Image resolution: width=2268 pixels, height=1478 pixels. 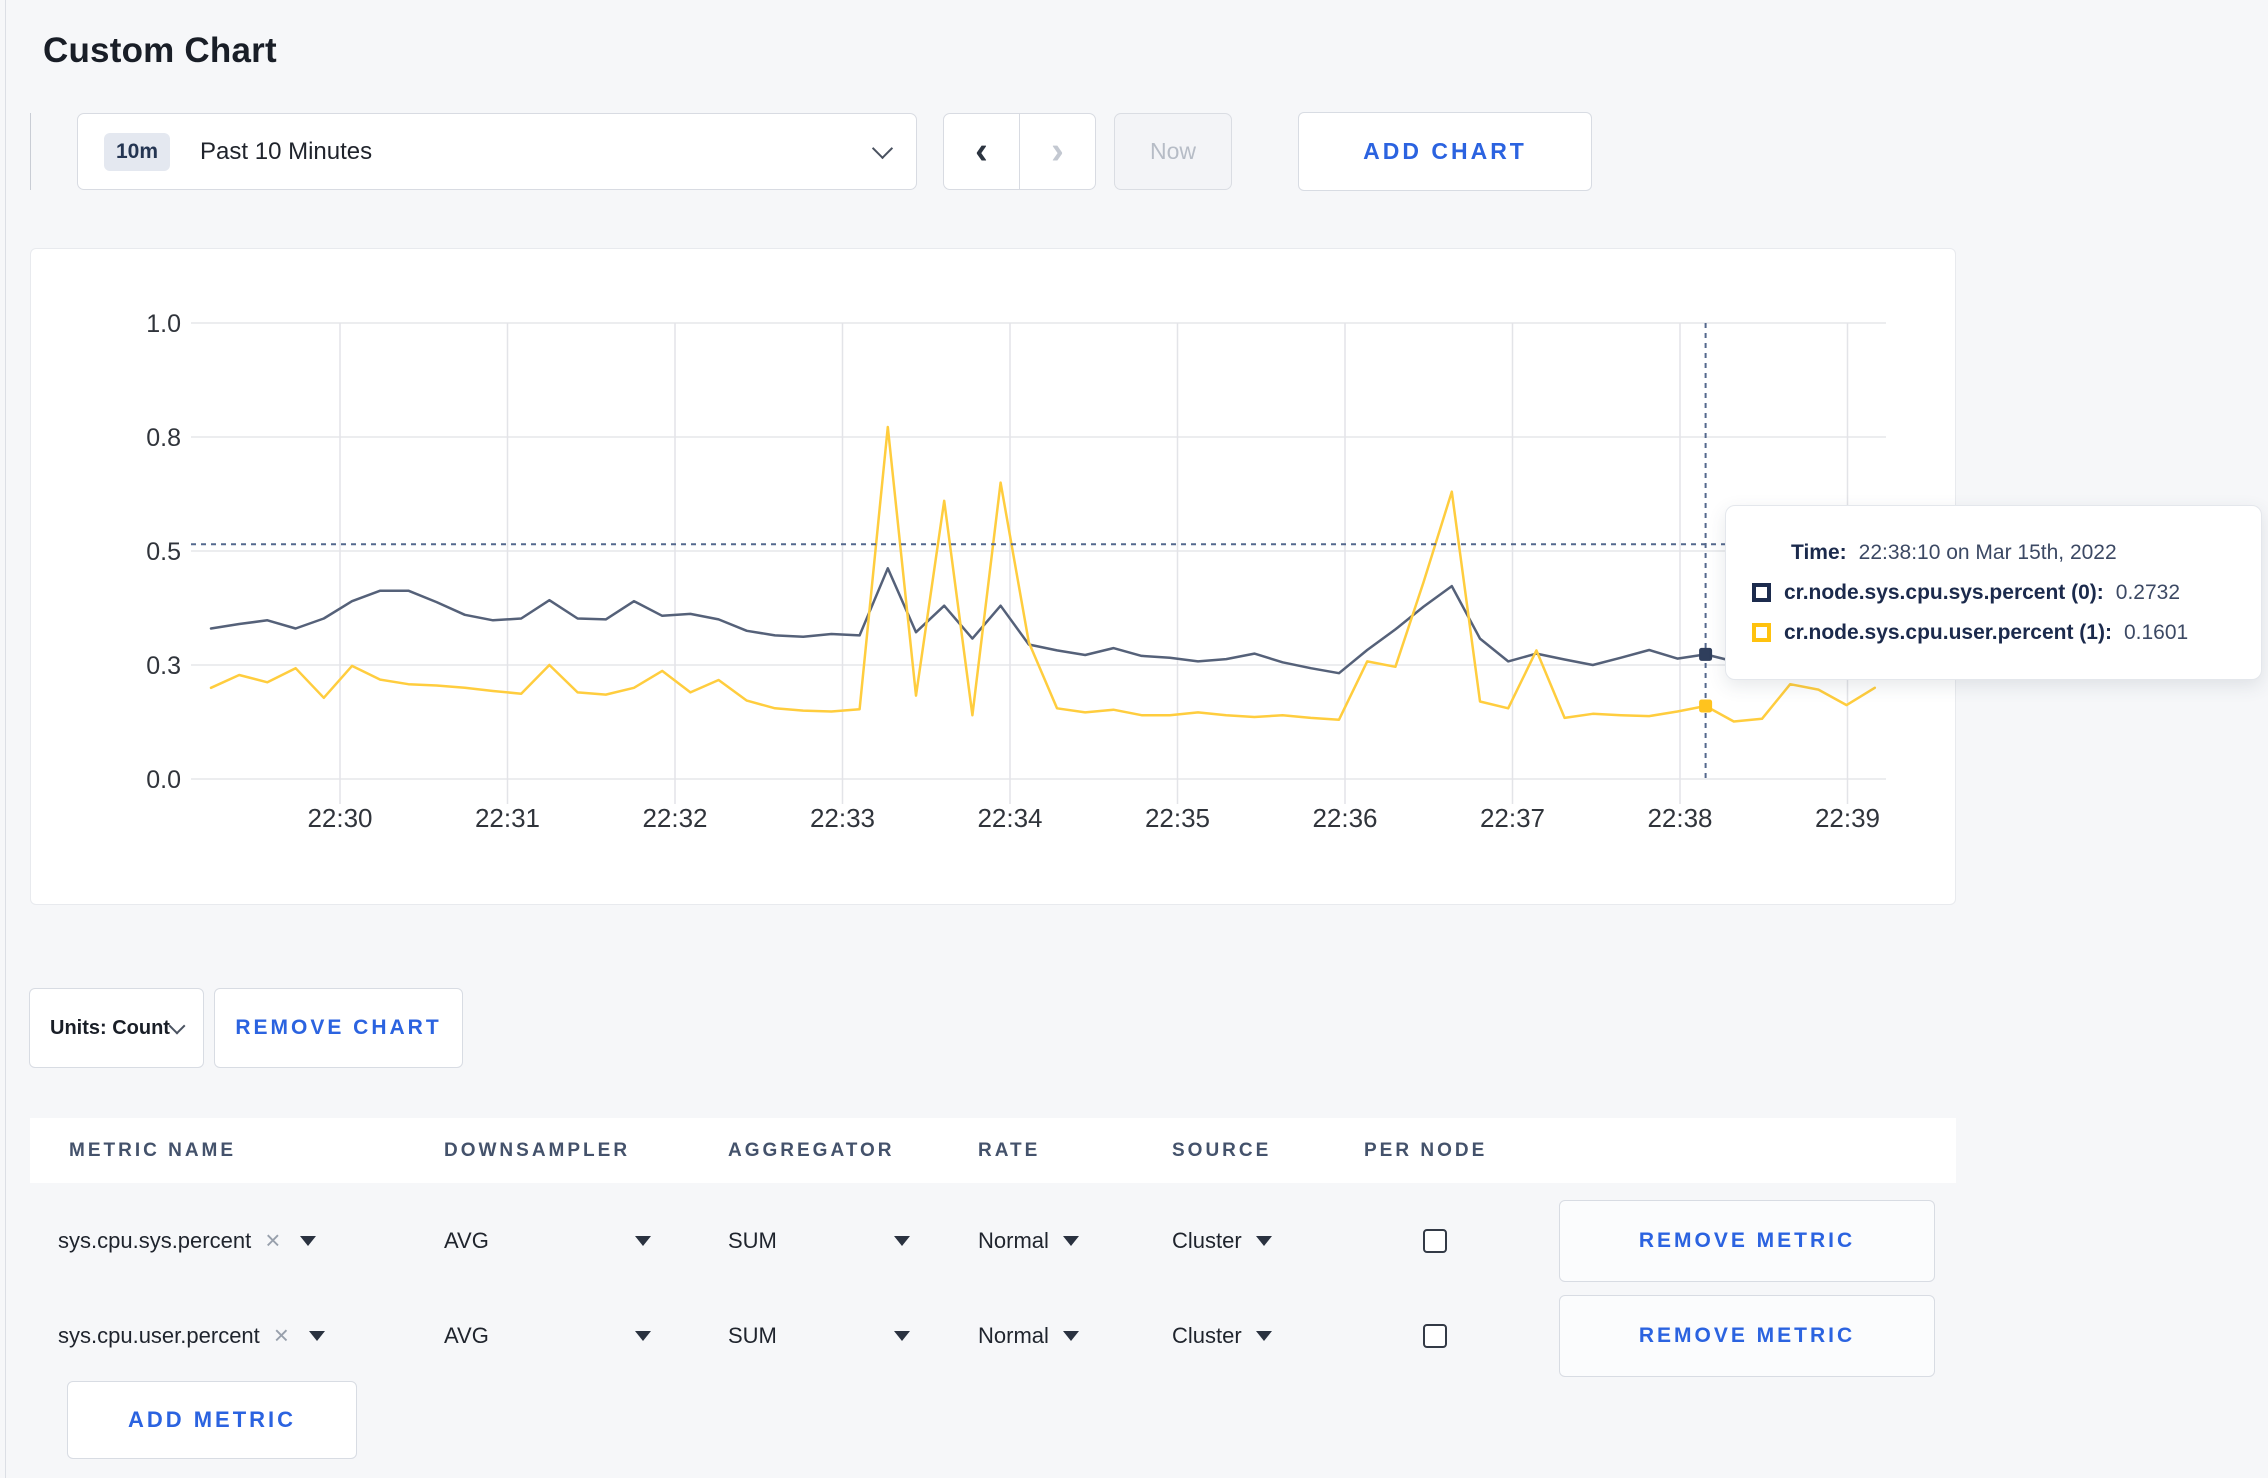 What do you see at coordinates (163, 666) in the screenshot?
I see `svg-text: 0.3` at bounding box center [163, 666].